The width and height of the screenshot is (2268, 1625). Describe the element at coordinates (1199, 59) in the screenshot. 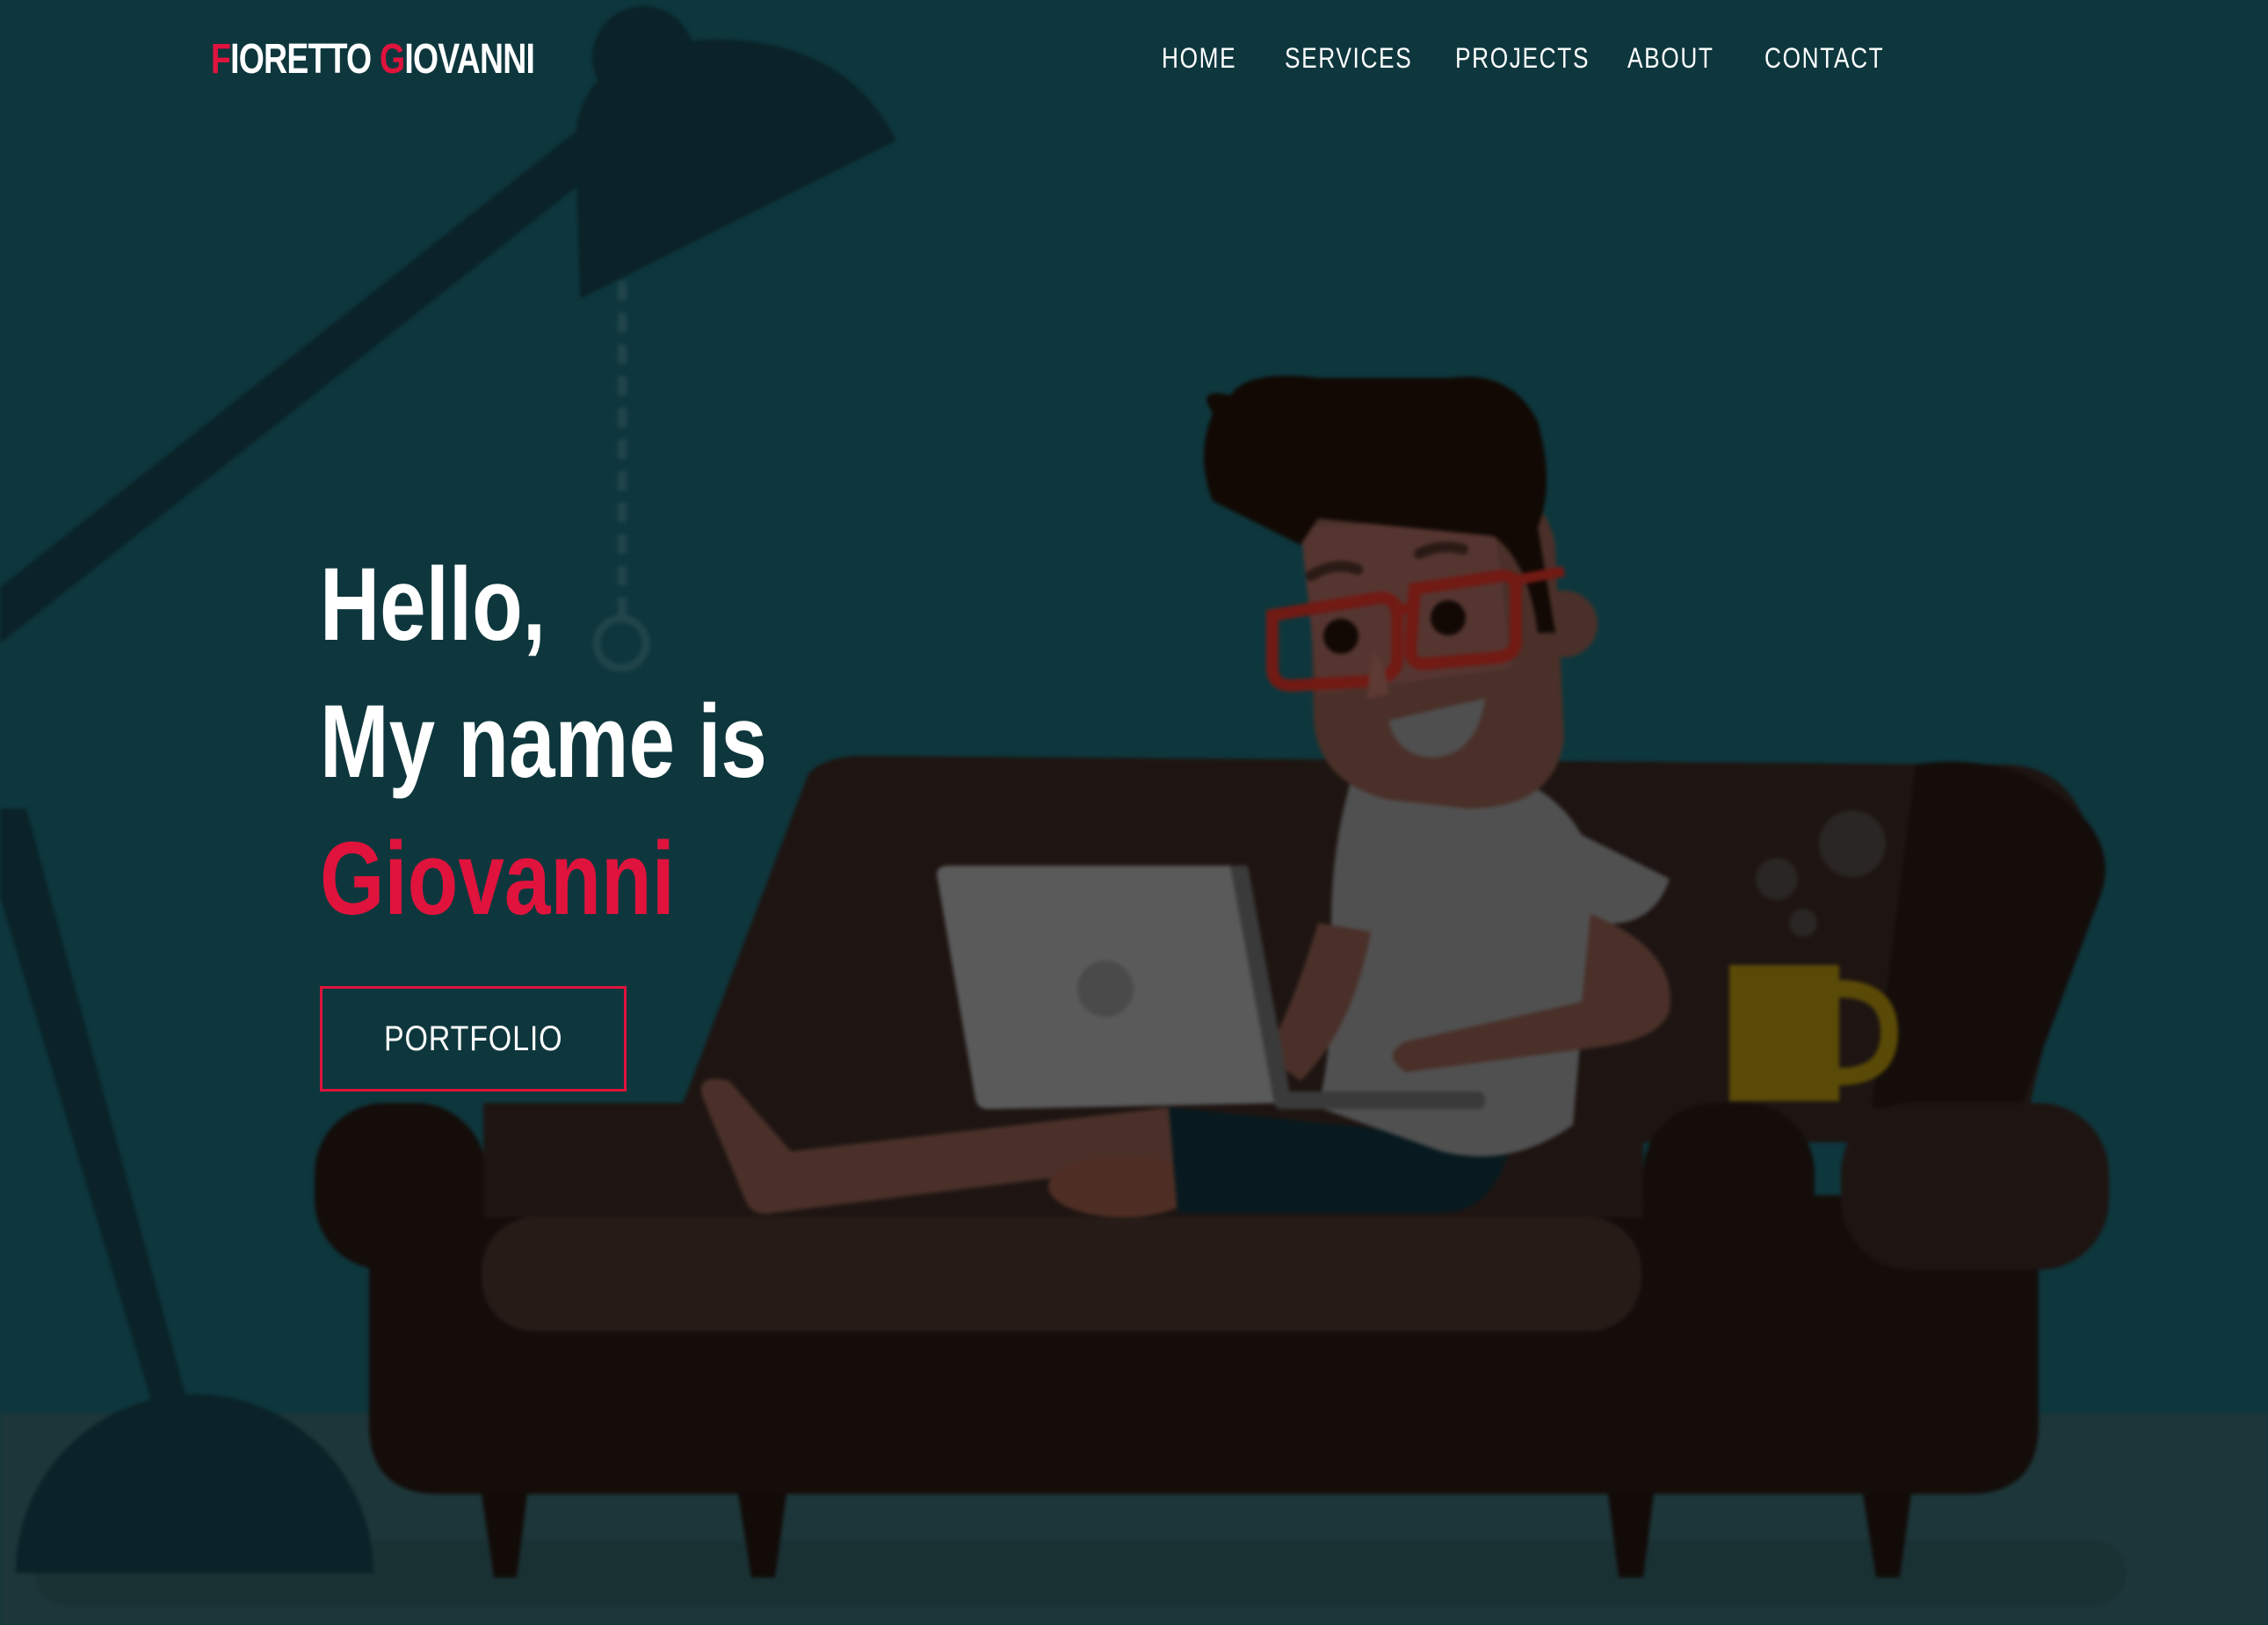

I see `nav-link-home: HOME` at that location.